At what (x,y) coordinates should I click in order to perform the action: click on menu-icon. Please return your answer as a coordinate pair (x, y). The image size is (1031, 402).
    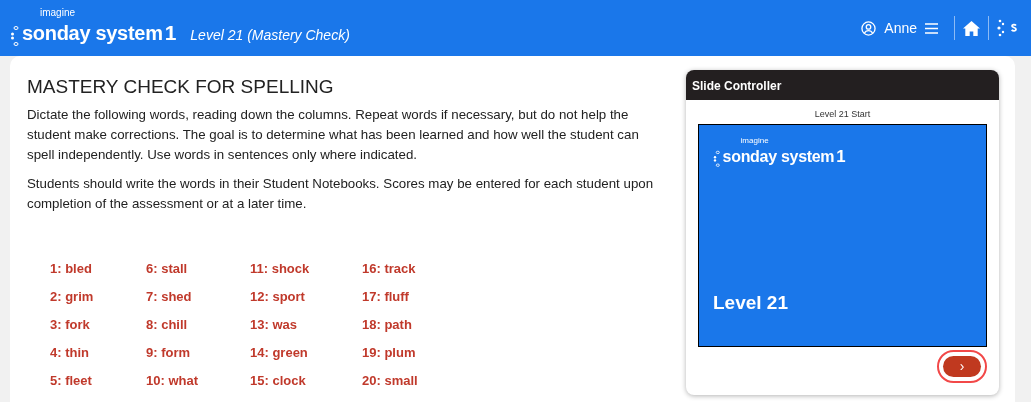
    Looking at the image, I should click on (931, 28).